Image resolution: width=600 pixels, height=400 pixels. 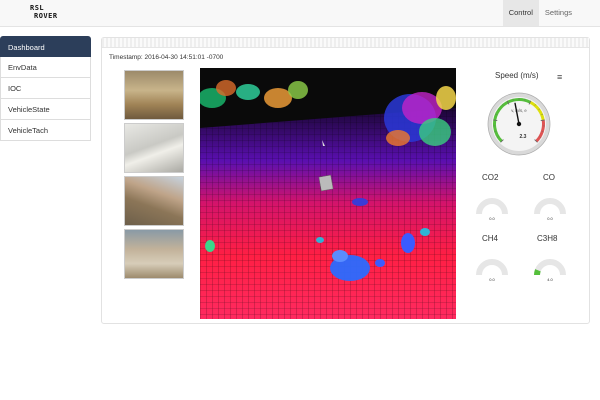 I want to click on gas-gauge-c3h8-track, so click(x=550, y=267).